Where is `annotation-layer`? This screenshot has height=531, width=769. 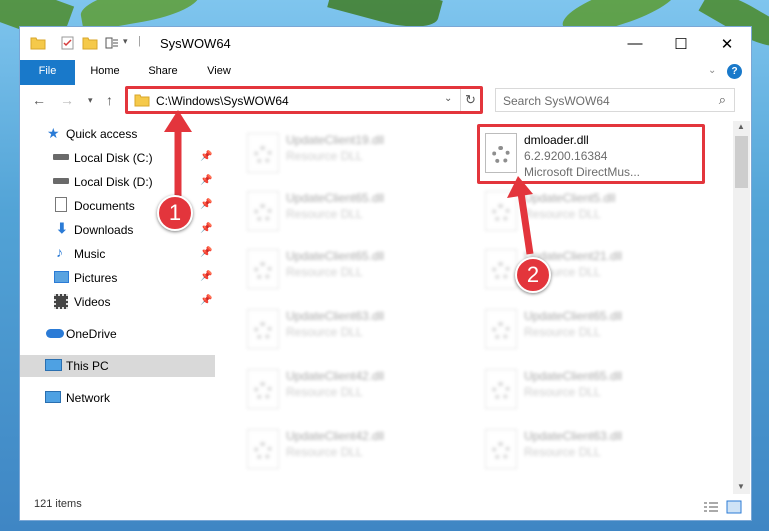 annotation-layer is located at coordinates (349, 182).